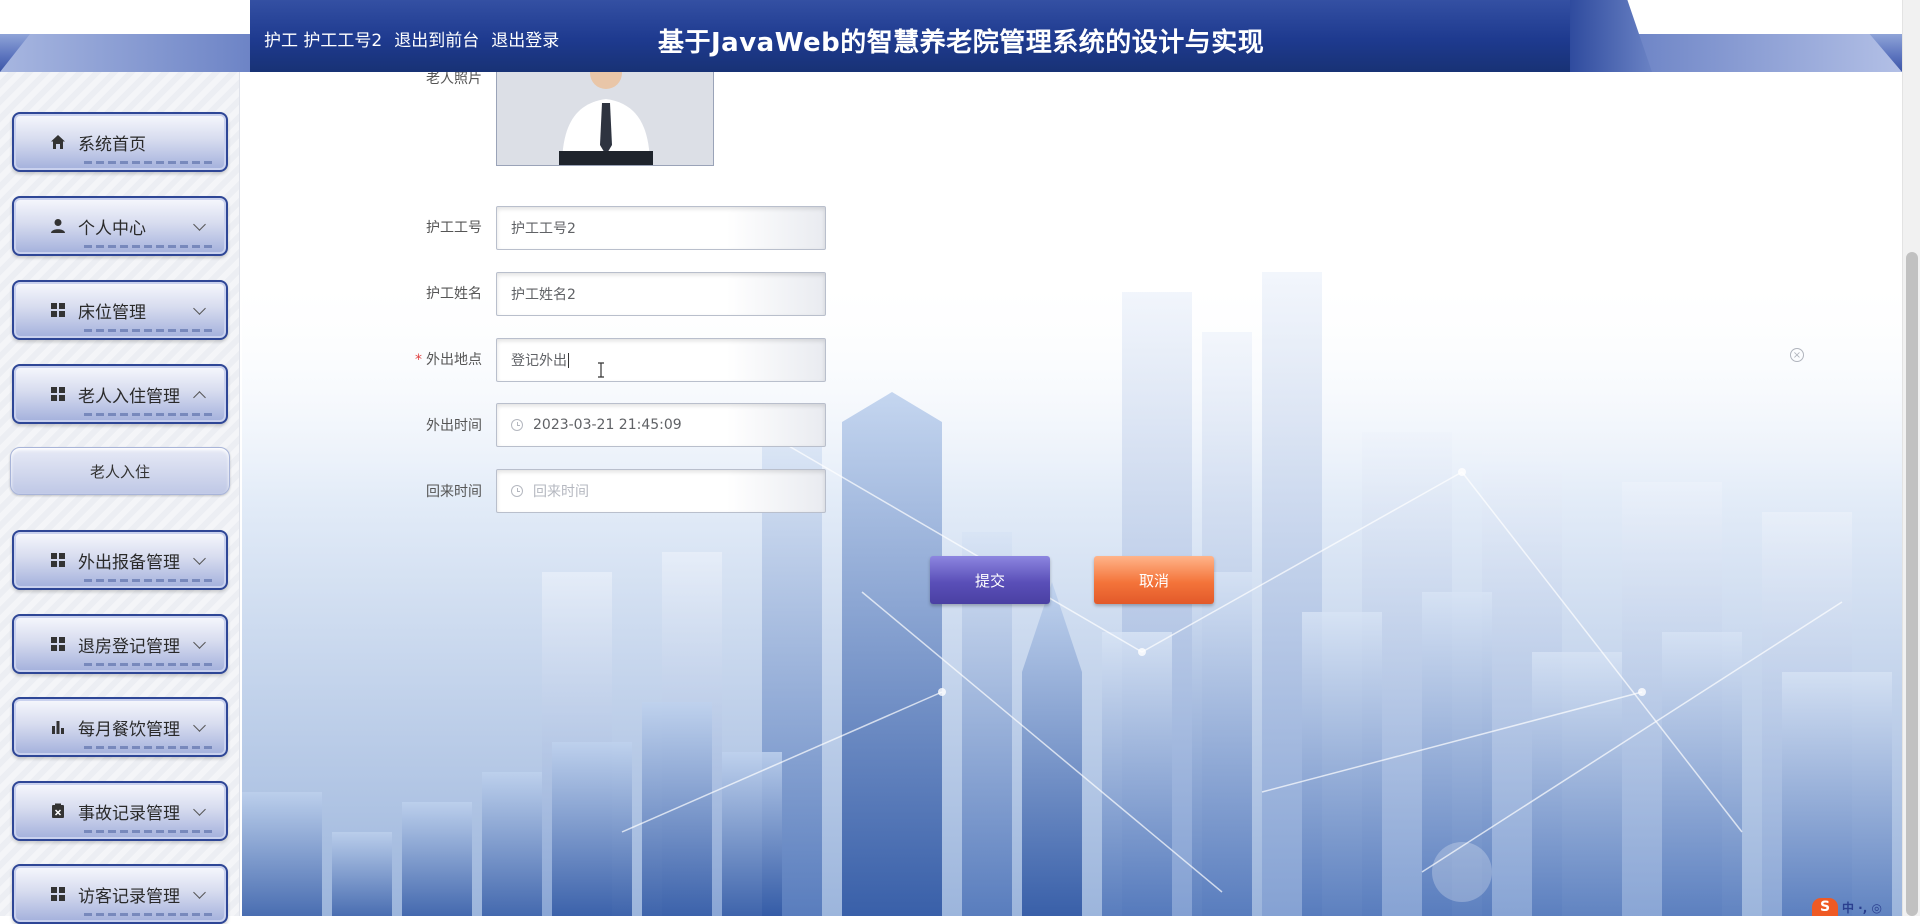  Describe the element at coordinates (58, 142) in the screenshot. I see `home-icon` at that location.